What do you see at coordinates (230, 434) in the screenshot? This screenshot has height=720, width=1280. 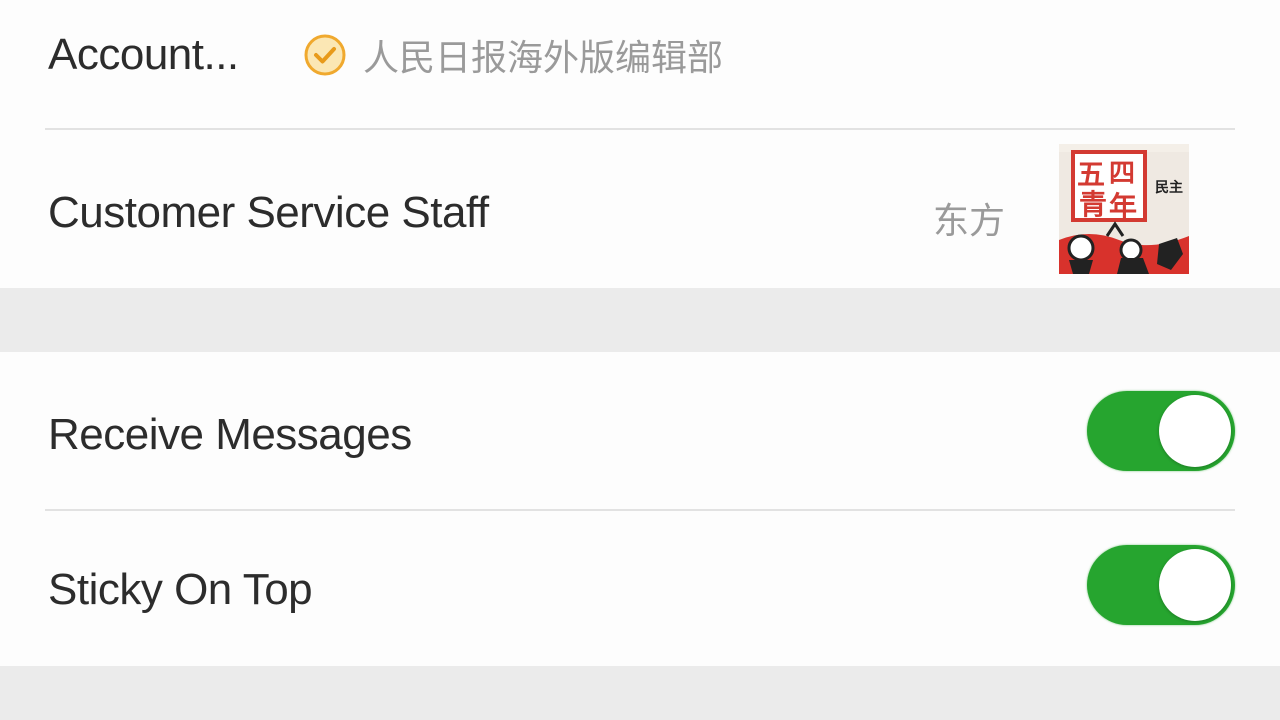 I see `receive-messages-label: Receive Messages` at bounding box center [230, 434].